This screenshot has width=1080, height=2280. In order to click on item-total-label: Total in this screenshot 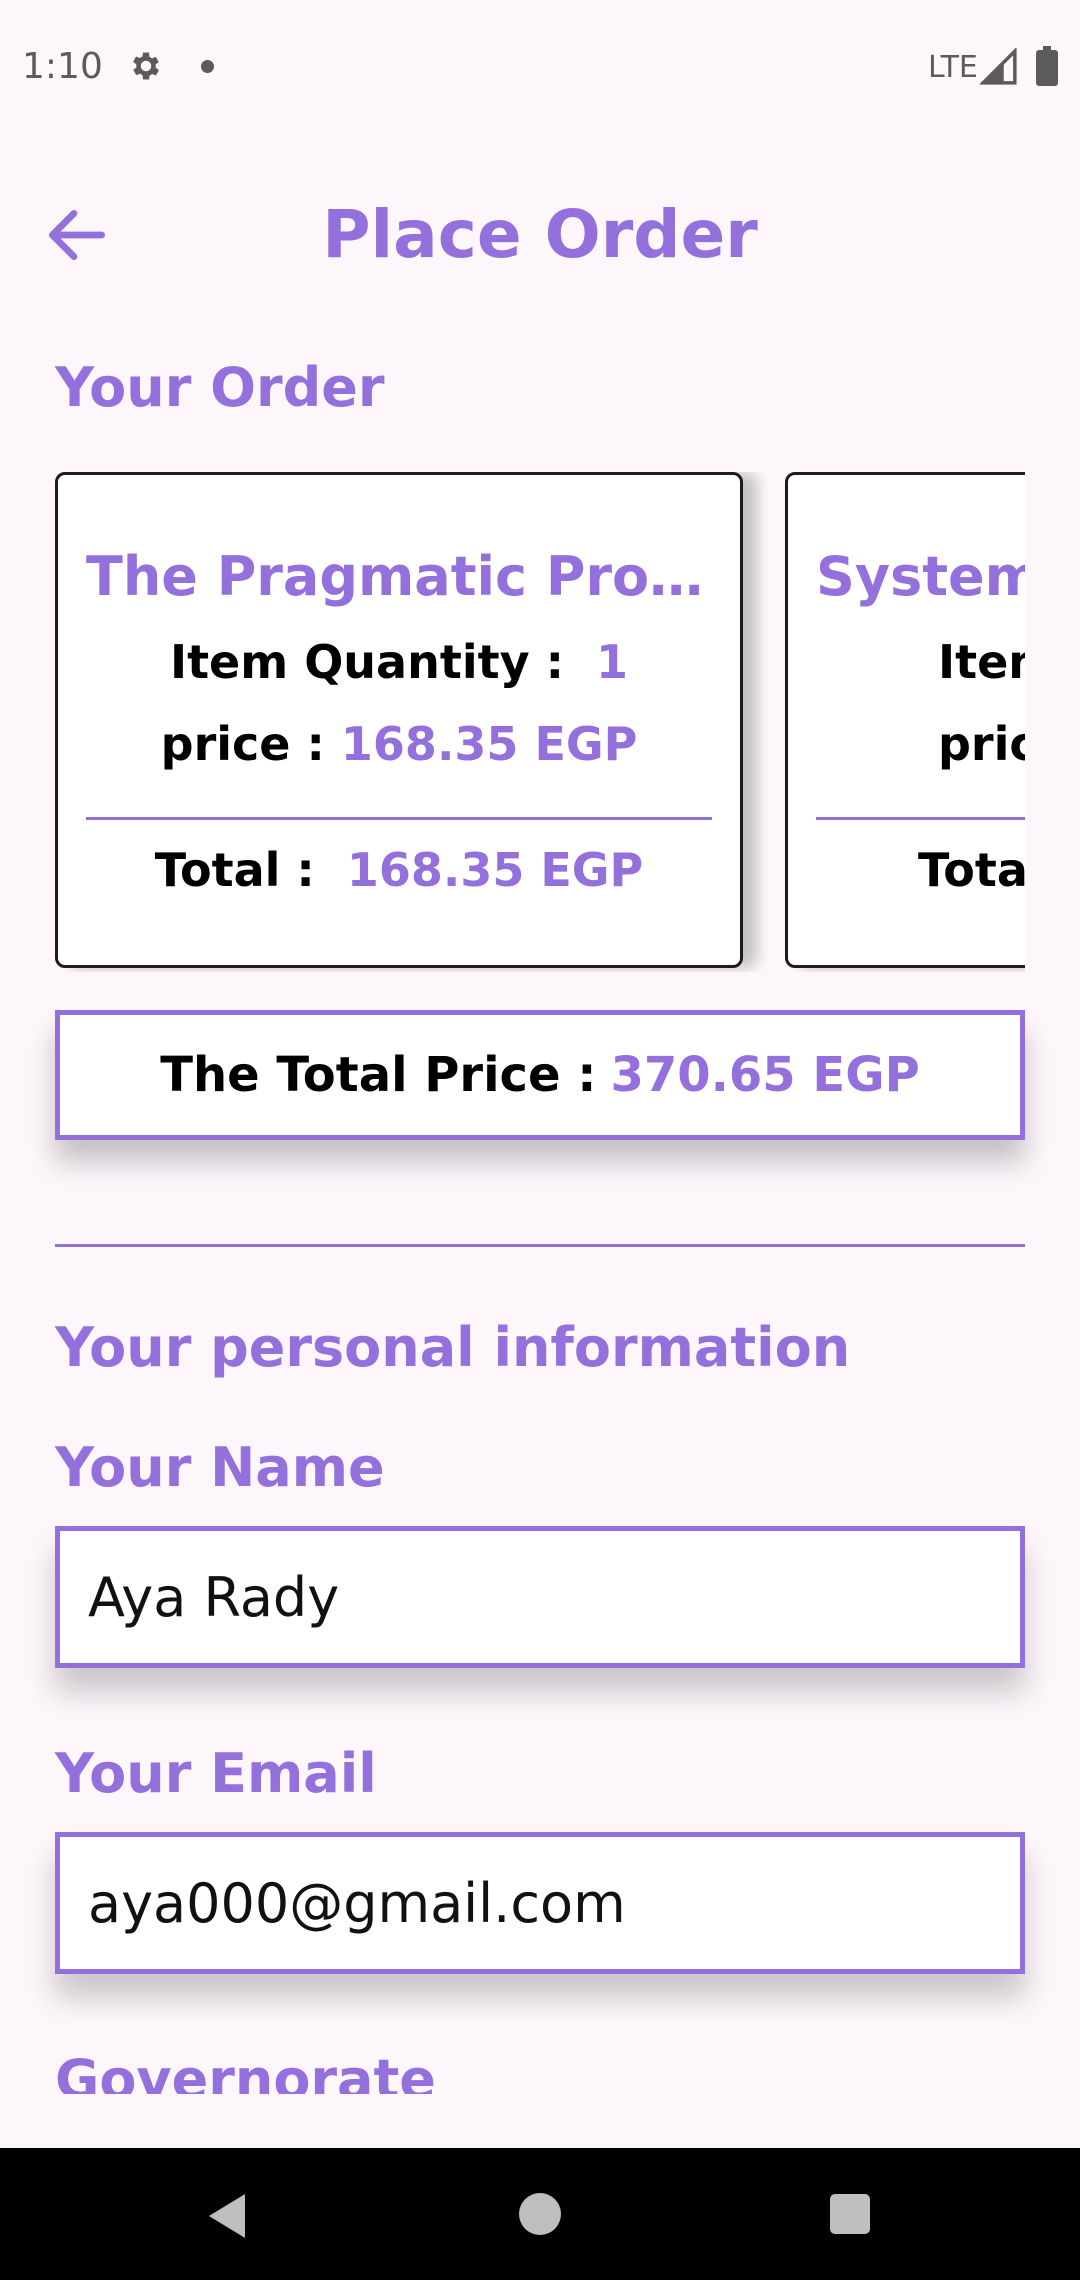, I will do `click(971, 870)`.